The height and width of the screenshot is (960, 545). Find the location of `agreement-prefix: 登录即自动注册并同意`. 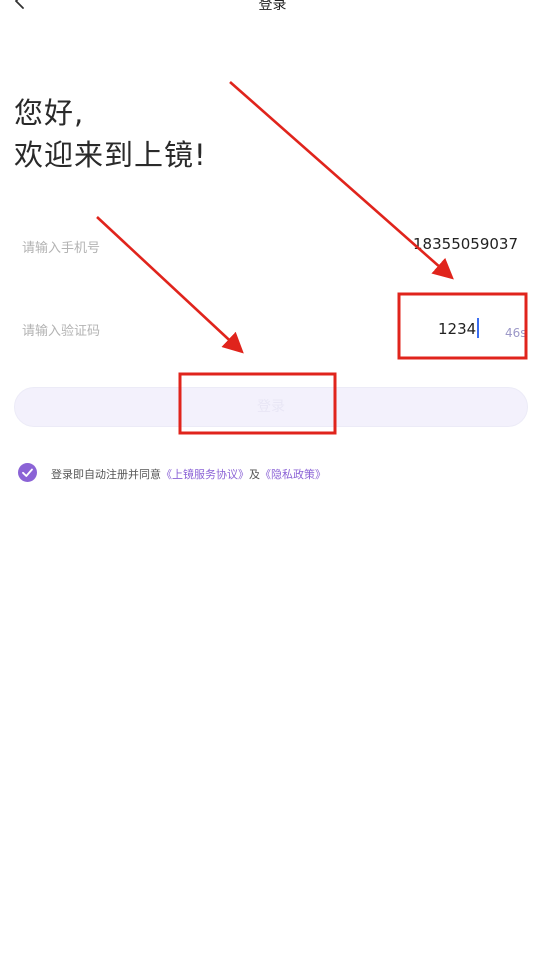

agreement-prefix: 登录即自动注册并同意 is located at coordinates (106, 474).